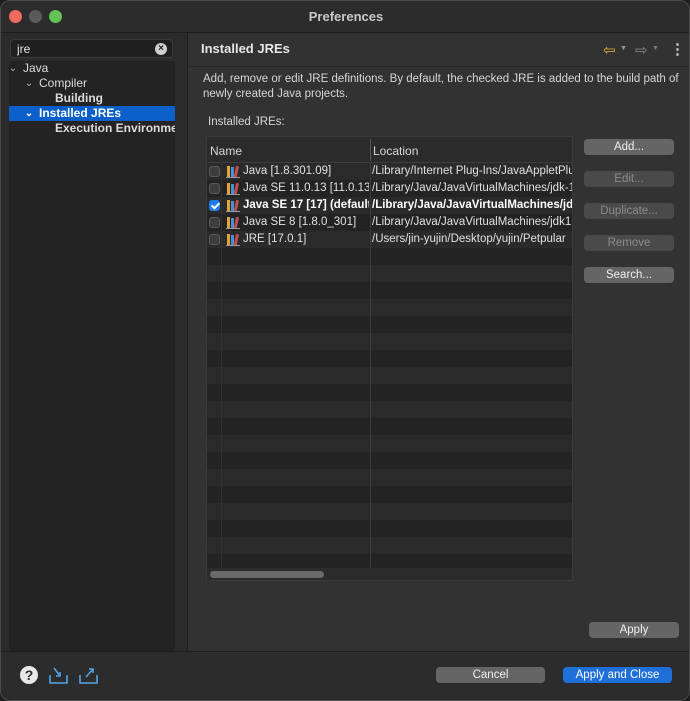 The width and height of the screenshot is (690, 701). Describe the element at coordinates (345, 675) in the screenshot. I see `dialog-button-bar: ? Cancel Apply and Close` at that location.